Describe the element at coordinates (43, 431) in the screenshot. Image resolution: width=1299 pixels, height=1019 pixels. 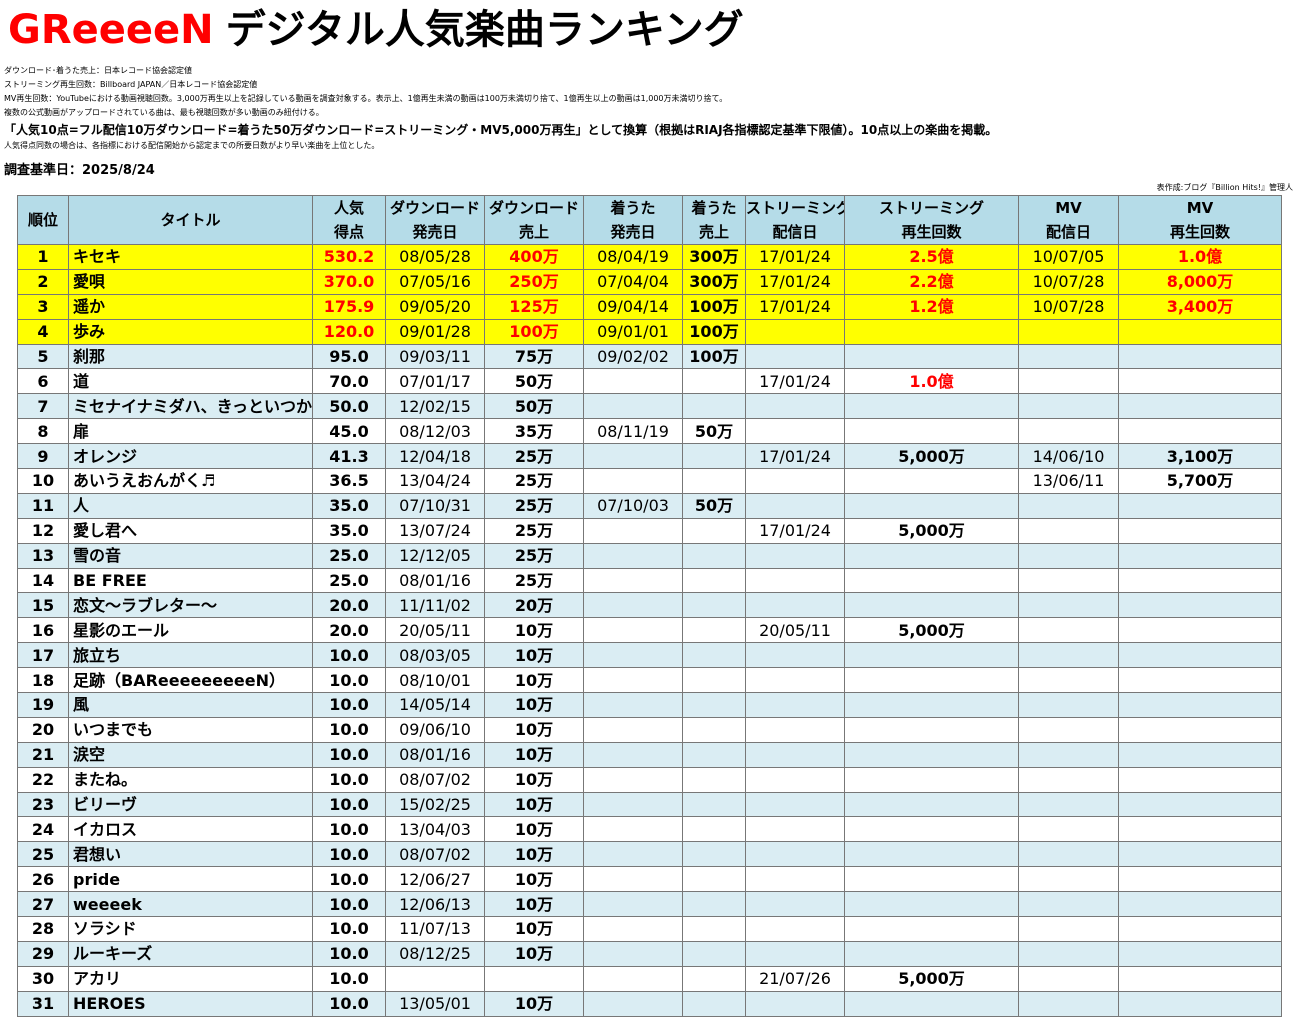
I see `cell-rank: 8` at that location.